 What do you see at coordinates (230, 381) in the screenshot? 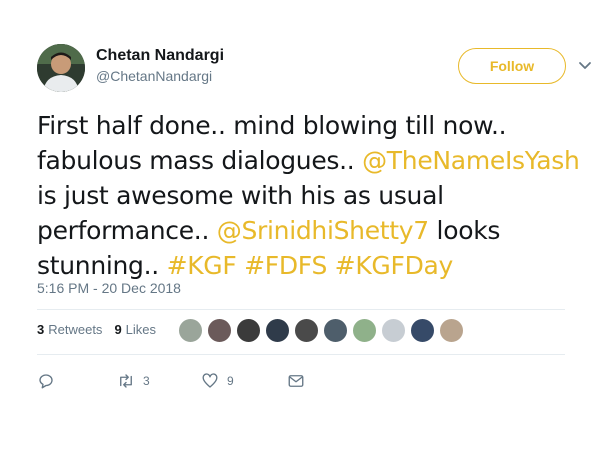
I see `like-count: 9` at bounding box center [230, 381].